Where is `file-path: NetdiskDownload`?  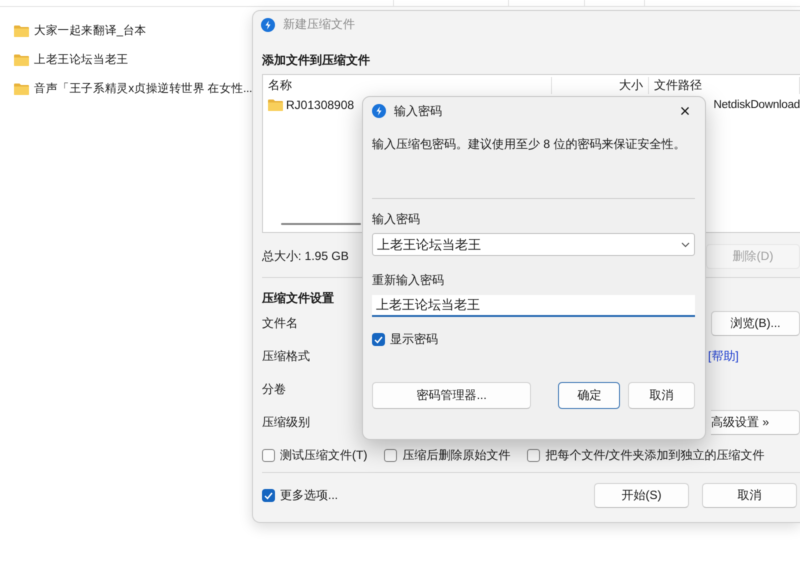
file-path: NetdiskDownload is located at coordinates (757, 105).